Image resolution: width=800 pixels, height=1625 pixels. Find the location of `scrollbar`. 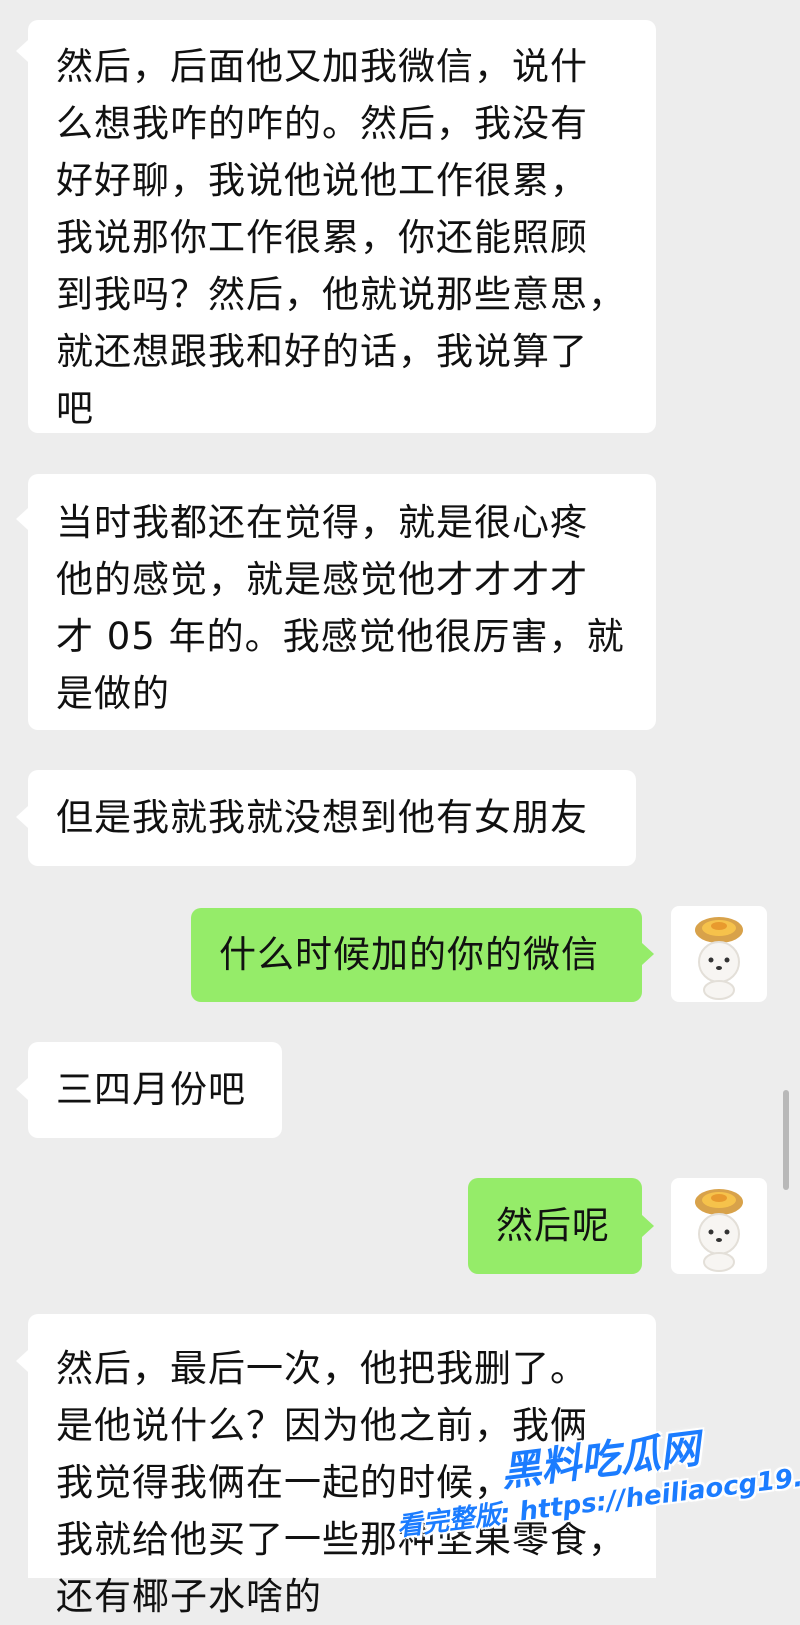

scrollbar is located at coordinates (786, 1140).